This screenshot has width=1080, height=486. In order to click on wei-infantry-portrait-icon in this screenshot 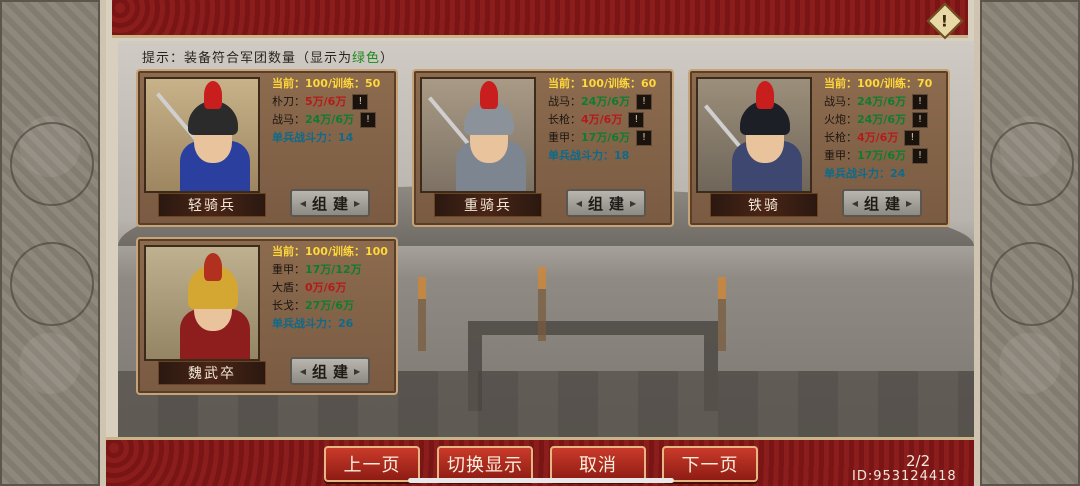, I will do `click(202, 303)`.